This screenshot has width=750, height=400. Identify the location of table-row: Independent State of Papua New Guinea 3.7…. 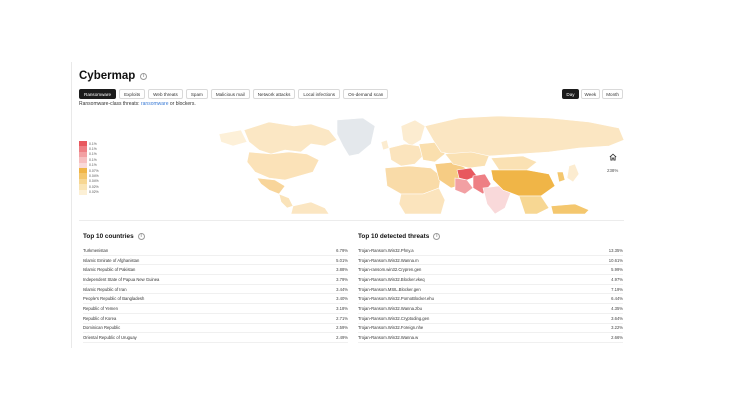
(215, 280).